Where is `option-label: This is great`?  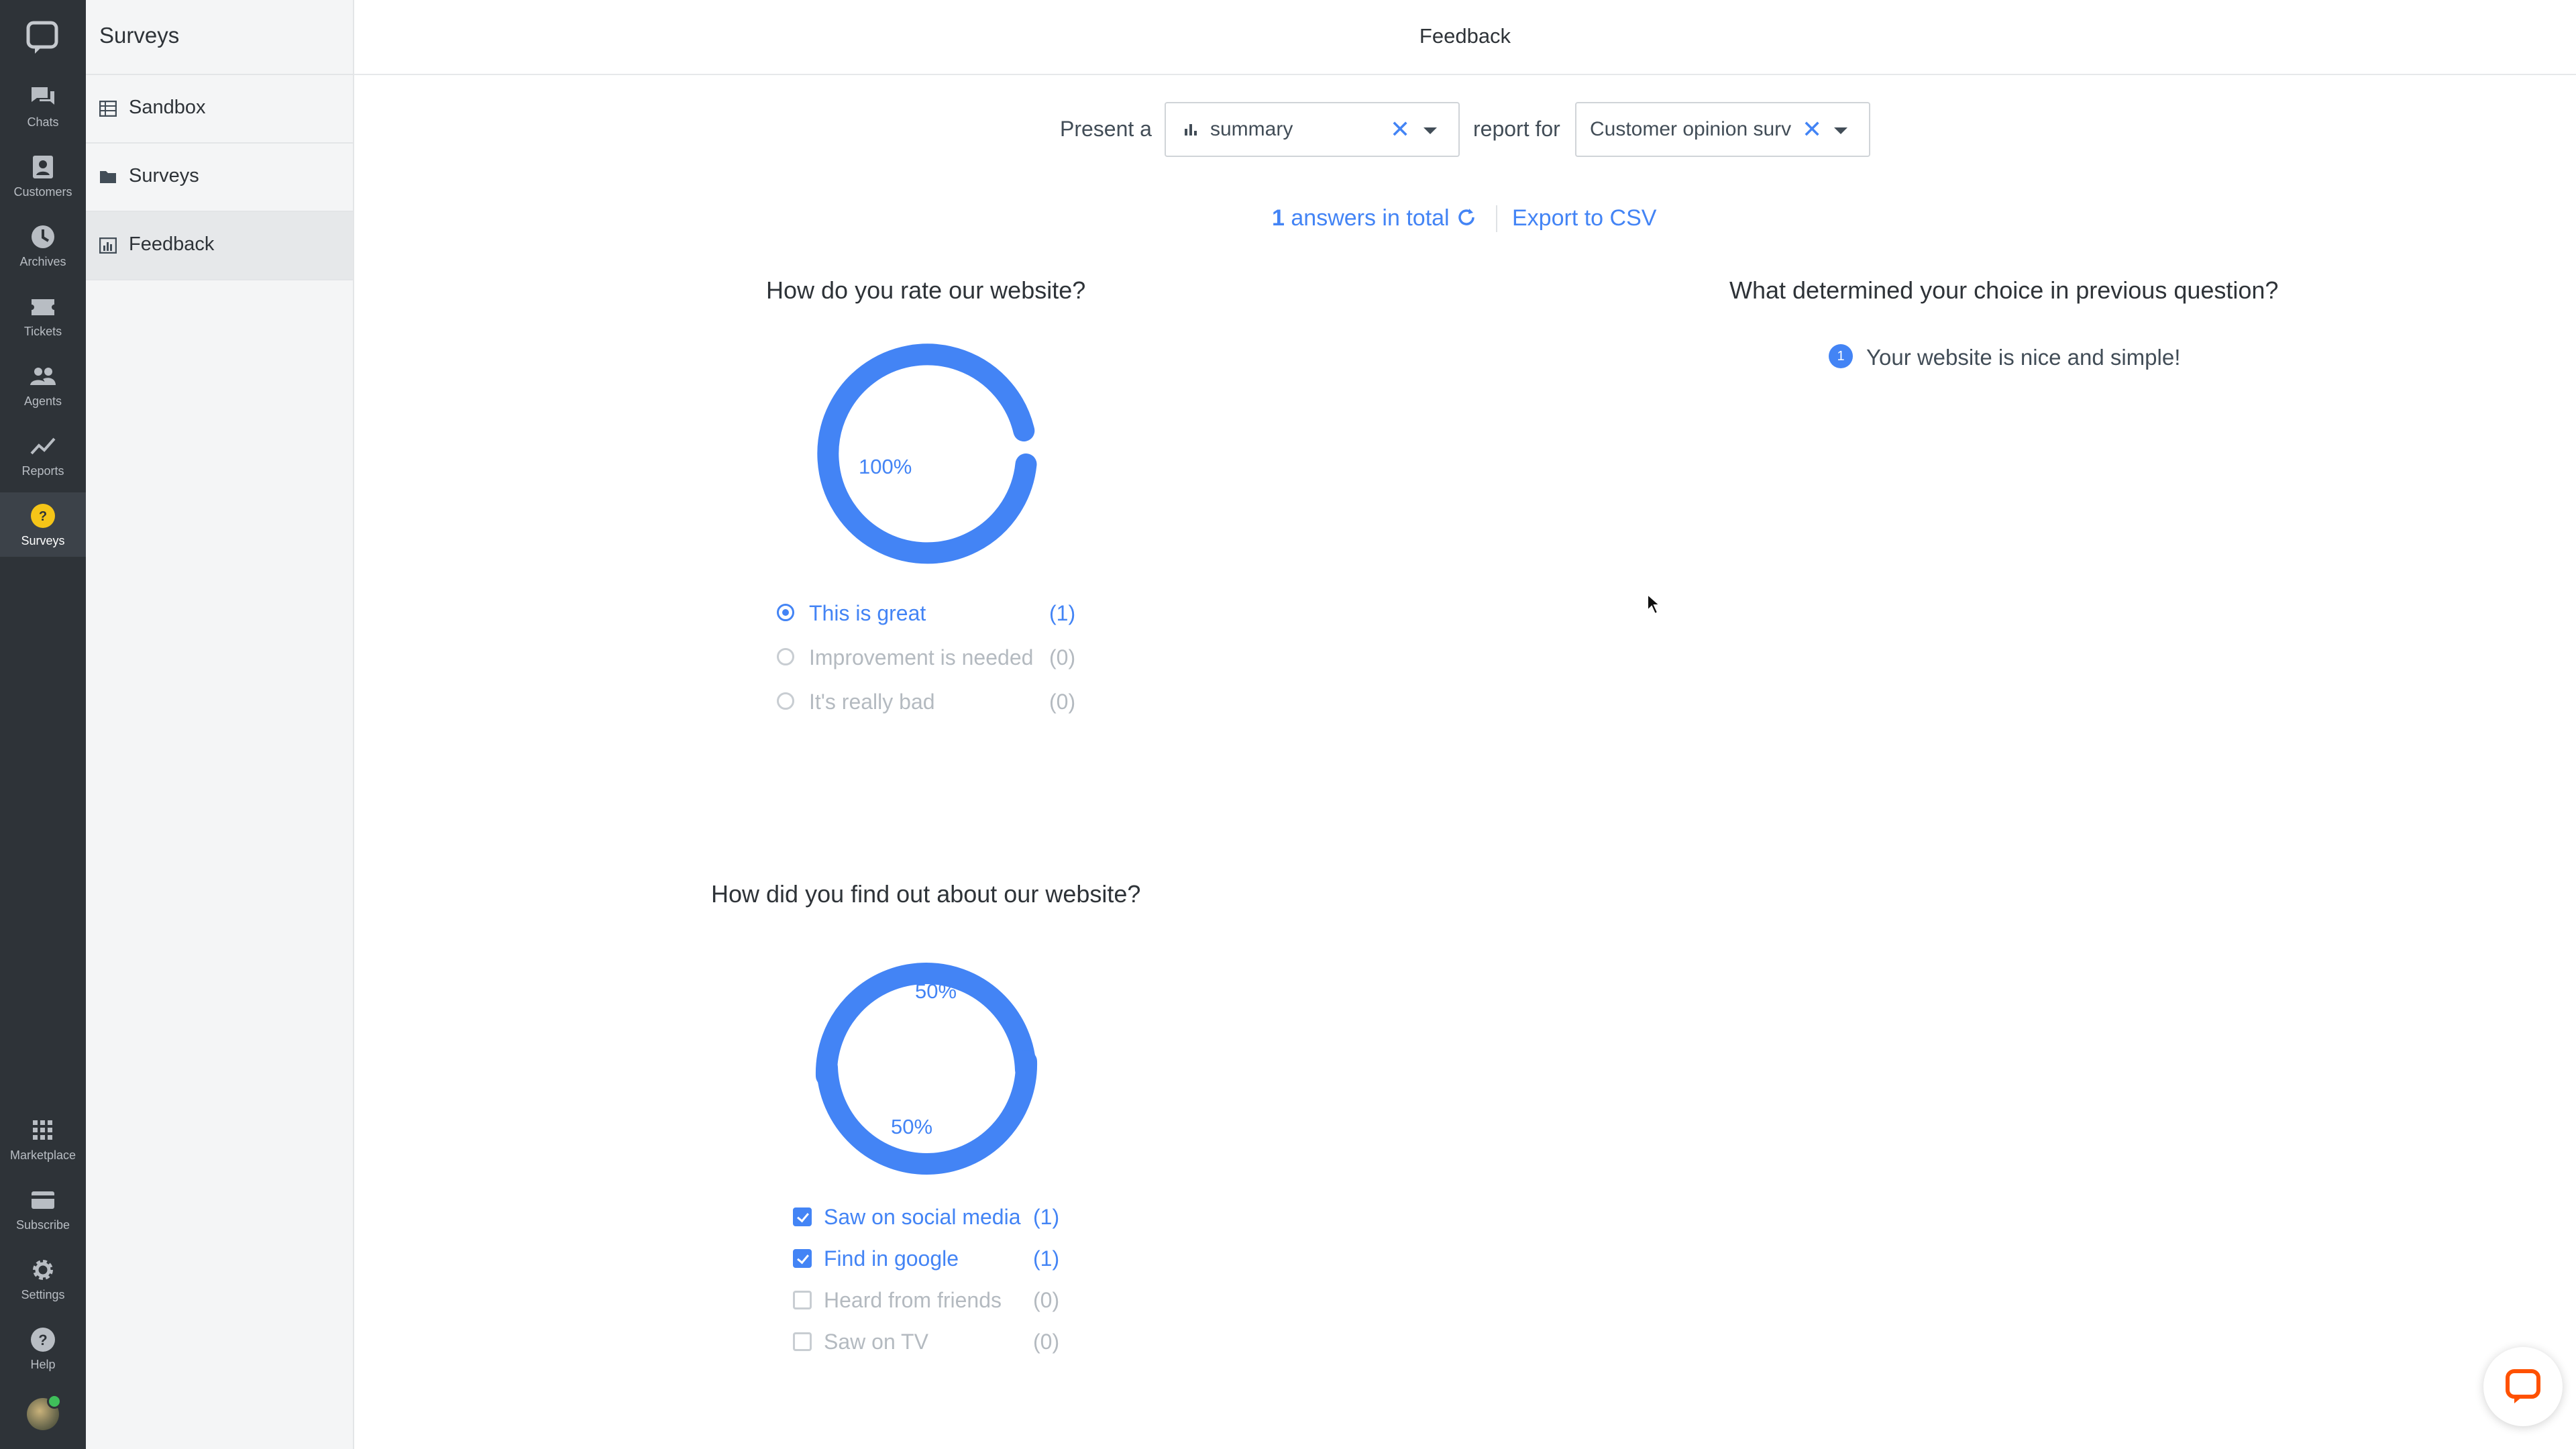 option-label: This is great is located at coordinates (867, 613).